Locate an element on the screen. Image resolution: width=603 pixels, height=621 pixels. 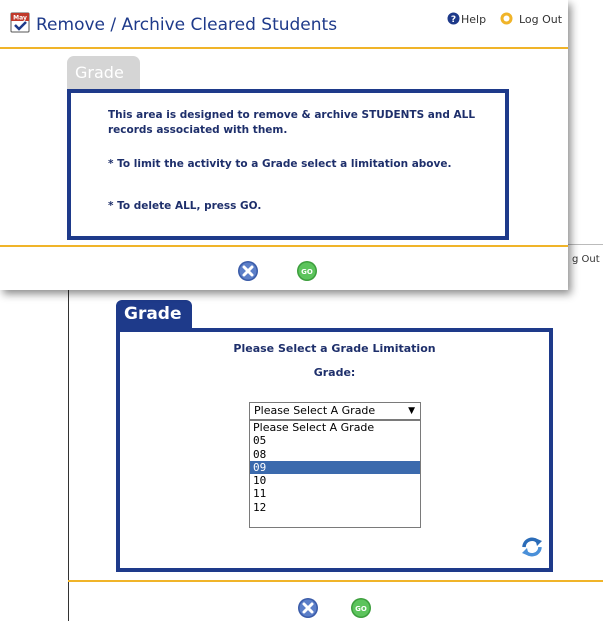
tab-grade-inactive: Grade is located at coordinates (103, 72).